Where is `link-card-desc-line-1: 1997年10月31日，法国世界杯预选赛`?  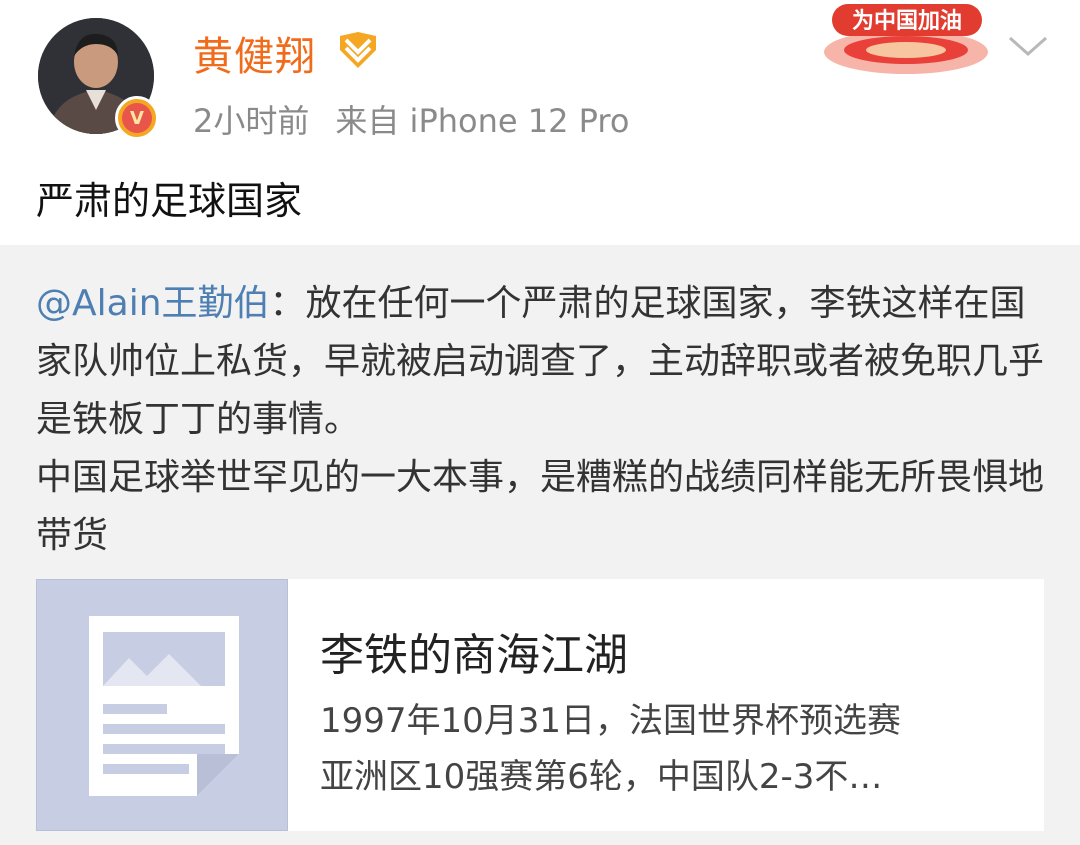 link-card-desc-line-1: 1997年10月31日，法国世界杯预选赛 is located at coordinates (611, 721).